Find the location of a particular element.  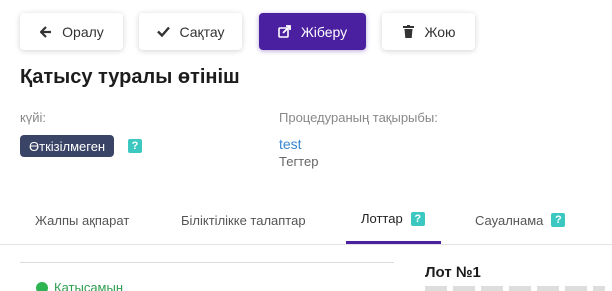

status-label: күйі: is located at coordinates (33, 117).